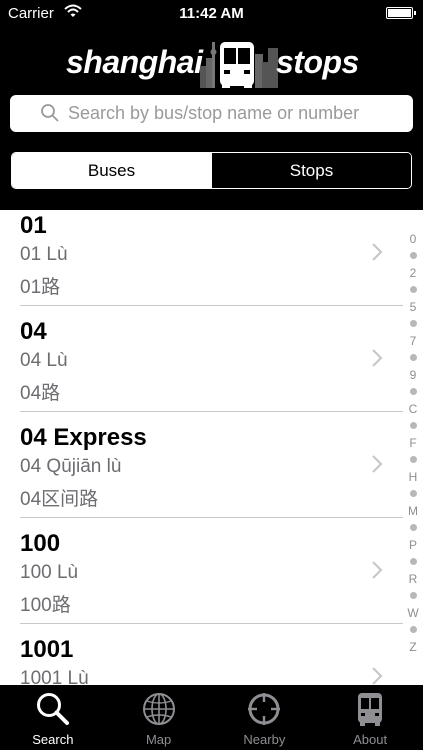 The height and width of the screenshot is (750, 423). I want to click on index-letter: C, so click(413, 408).